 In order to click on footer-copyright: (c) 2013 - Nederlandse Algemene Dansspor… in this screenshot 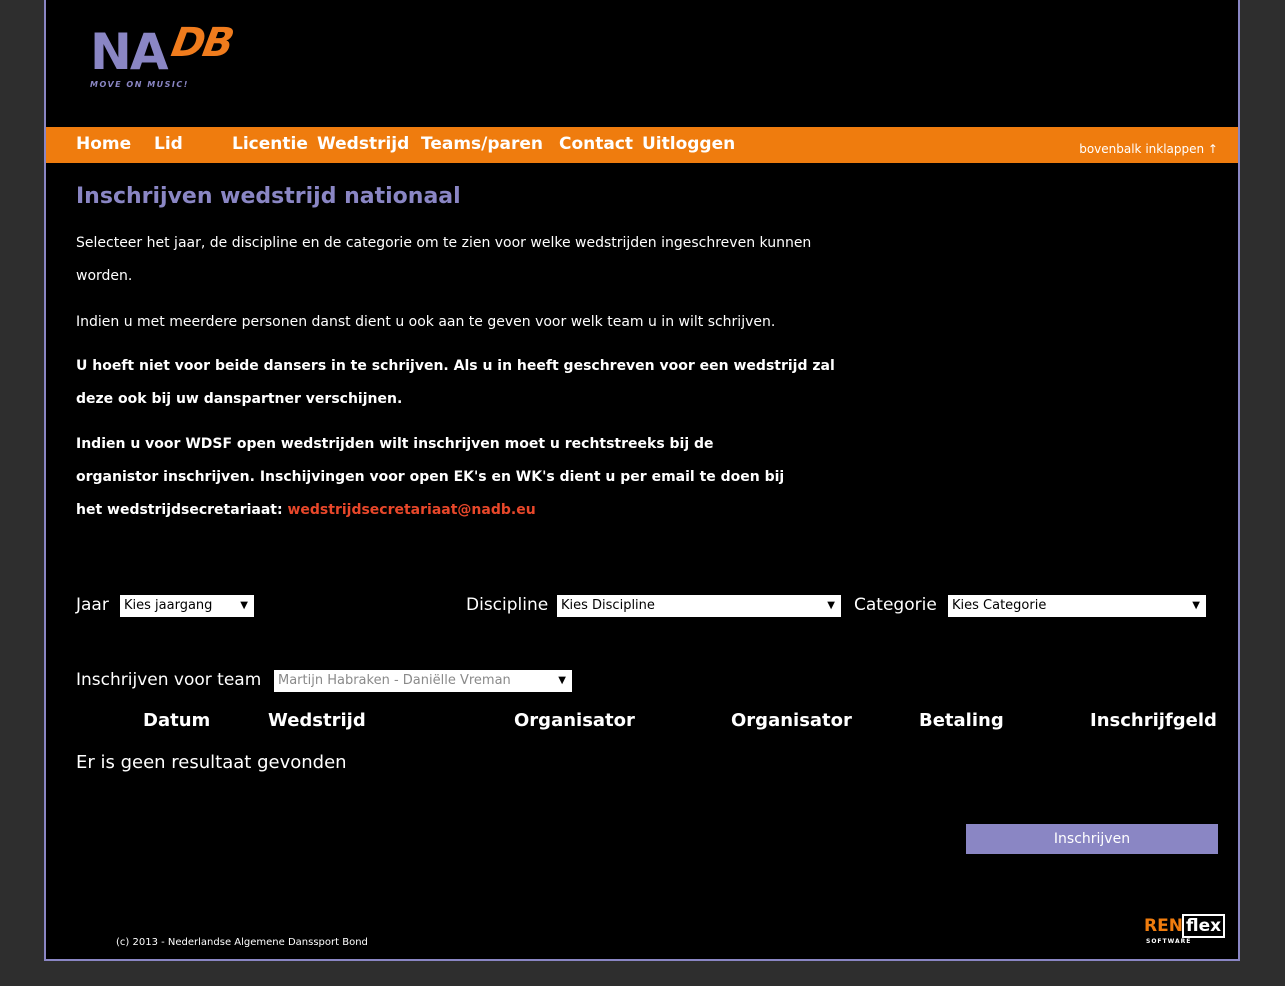, I will do `click(242, 942)`.